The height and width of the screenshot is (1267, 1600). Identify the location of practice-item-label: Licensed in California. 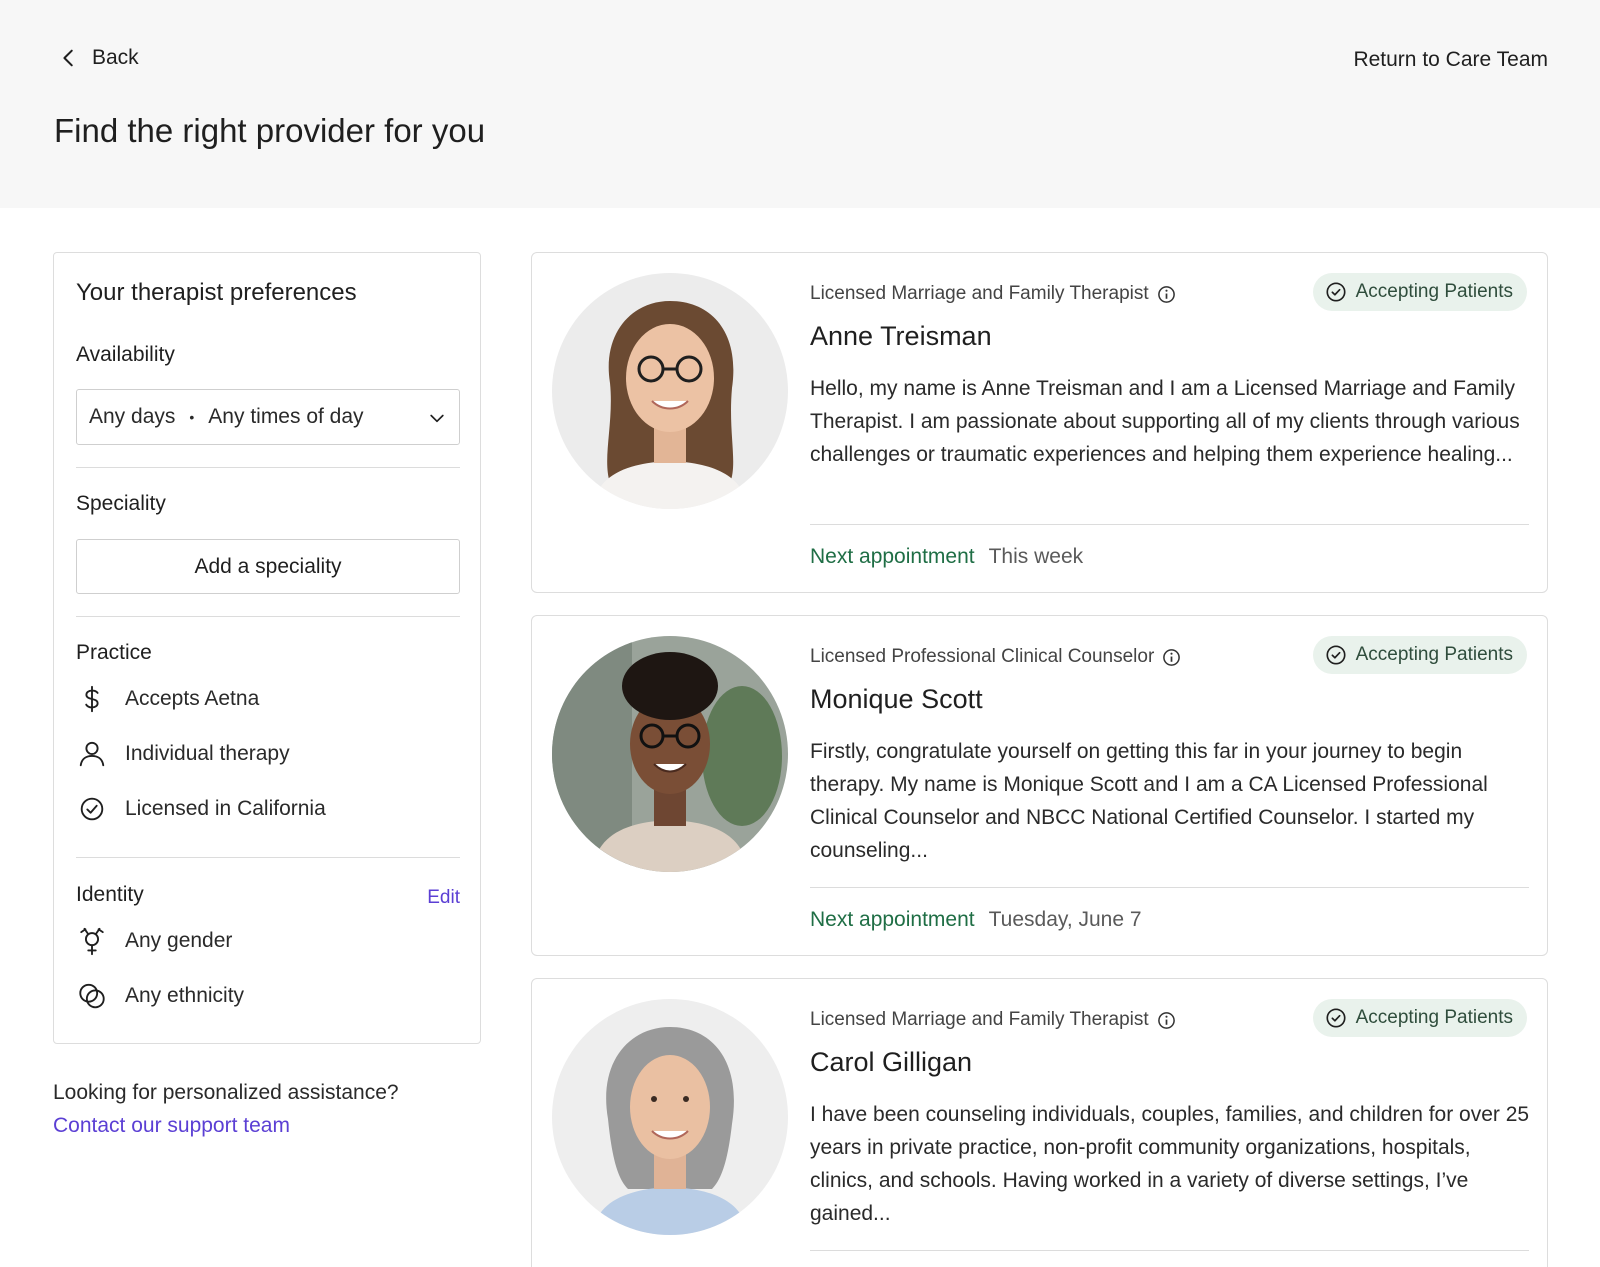
(225, 808).